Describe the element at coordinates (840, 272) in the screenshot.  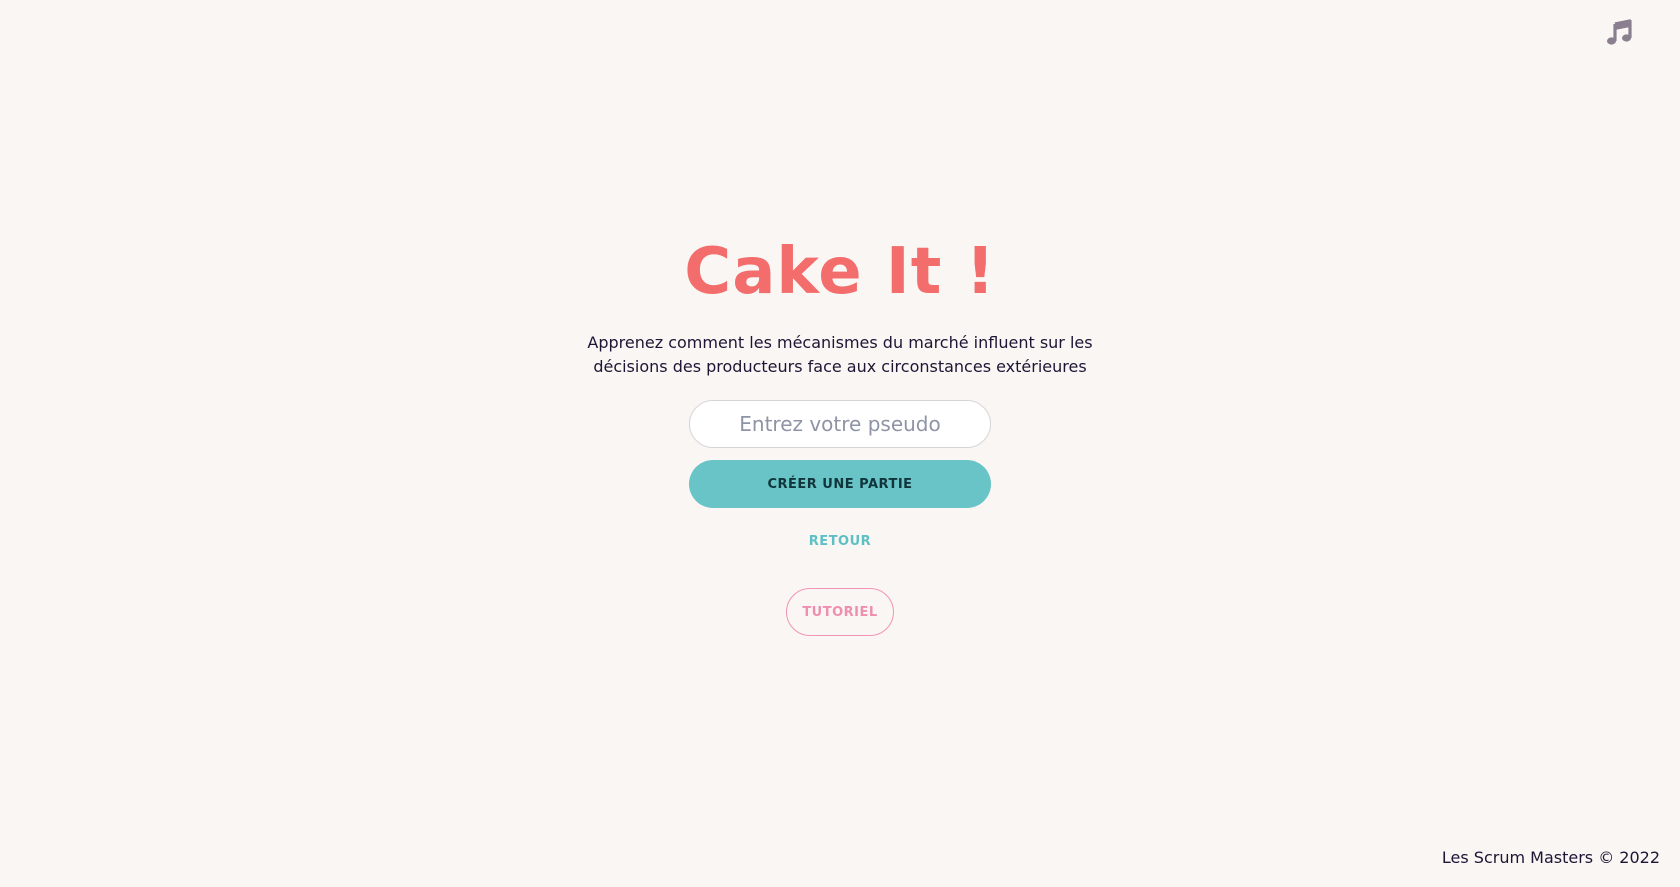
I see `app-title: Cake It !` at that location.